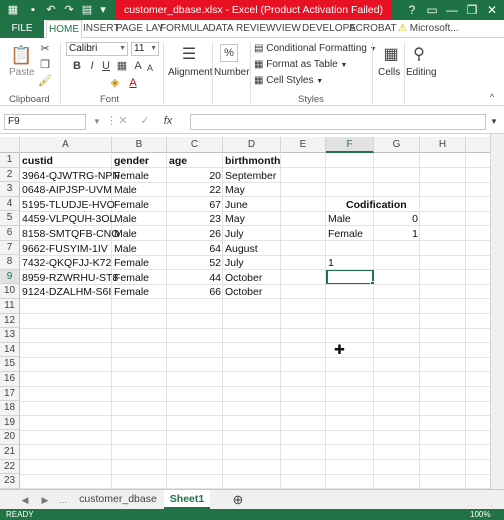 The height and width of the screenshot is (520, 504). I want to click on paste-button: Paste, so click(22, 73).